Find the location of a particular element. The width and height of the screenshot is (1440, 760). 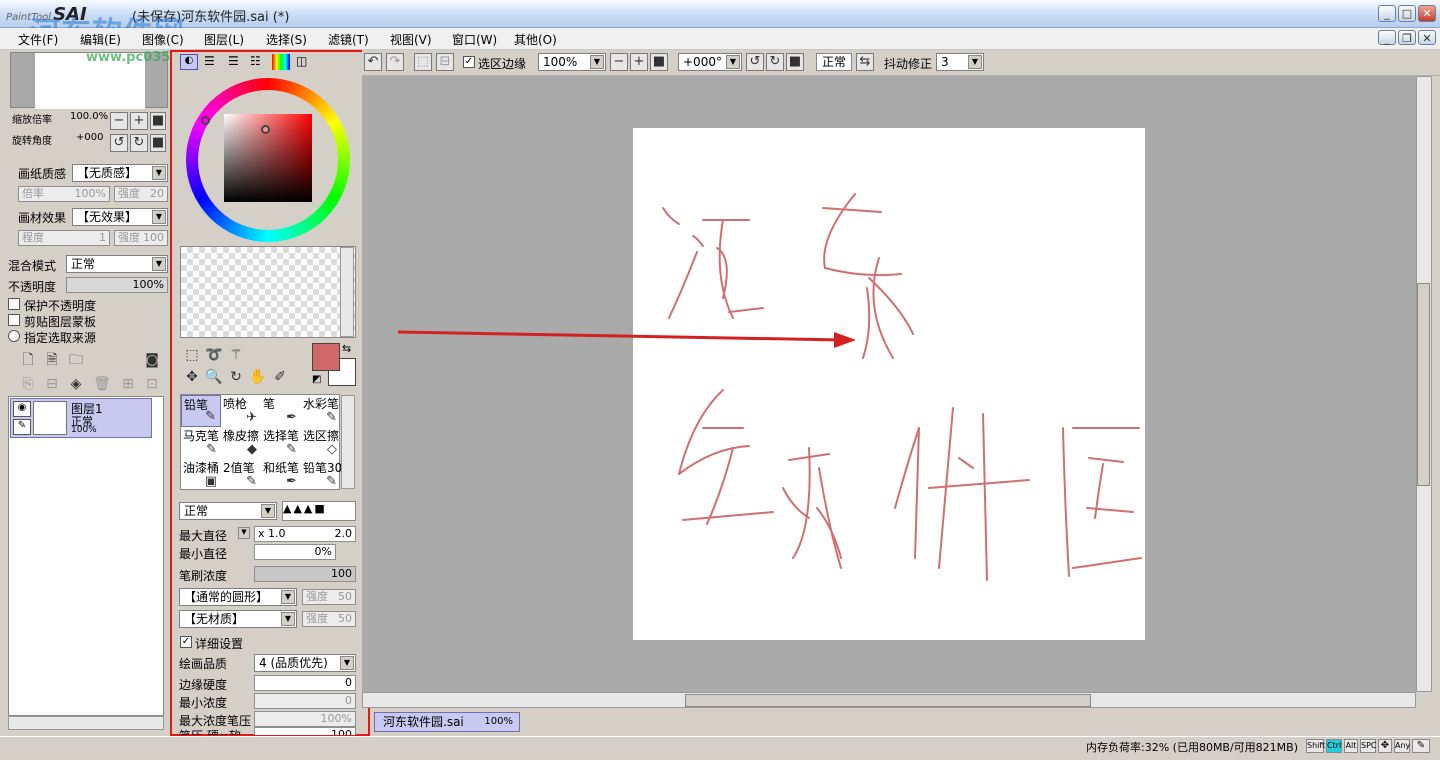

menu-file: 文件(F) is located at coordinates (38, 39).